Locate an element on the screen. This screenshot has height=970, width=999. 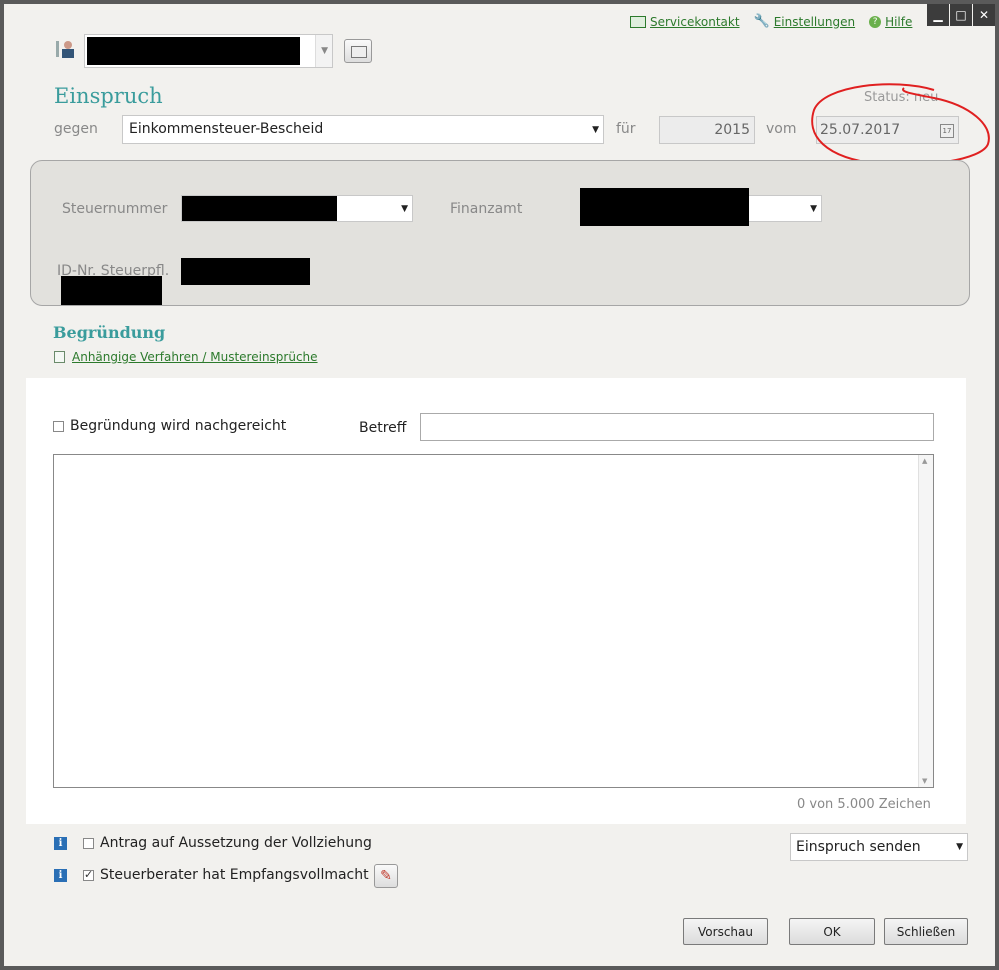
card-button is located at coordinates (358, 51).